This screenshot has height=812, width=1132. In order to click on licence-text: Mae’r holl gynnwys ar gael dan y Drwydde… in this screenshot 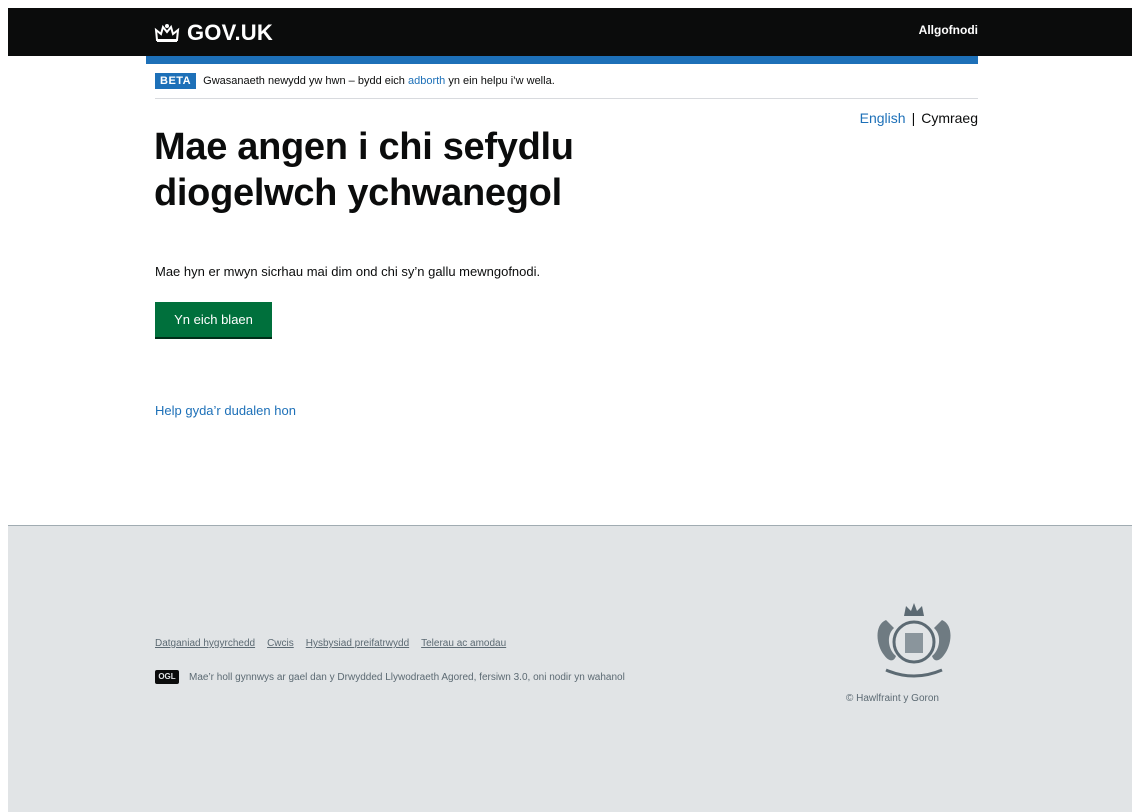, I will do `click(453, 677)`.